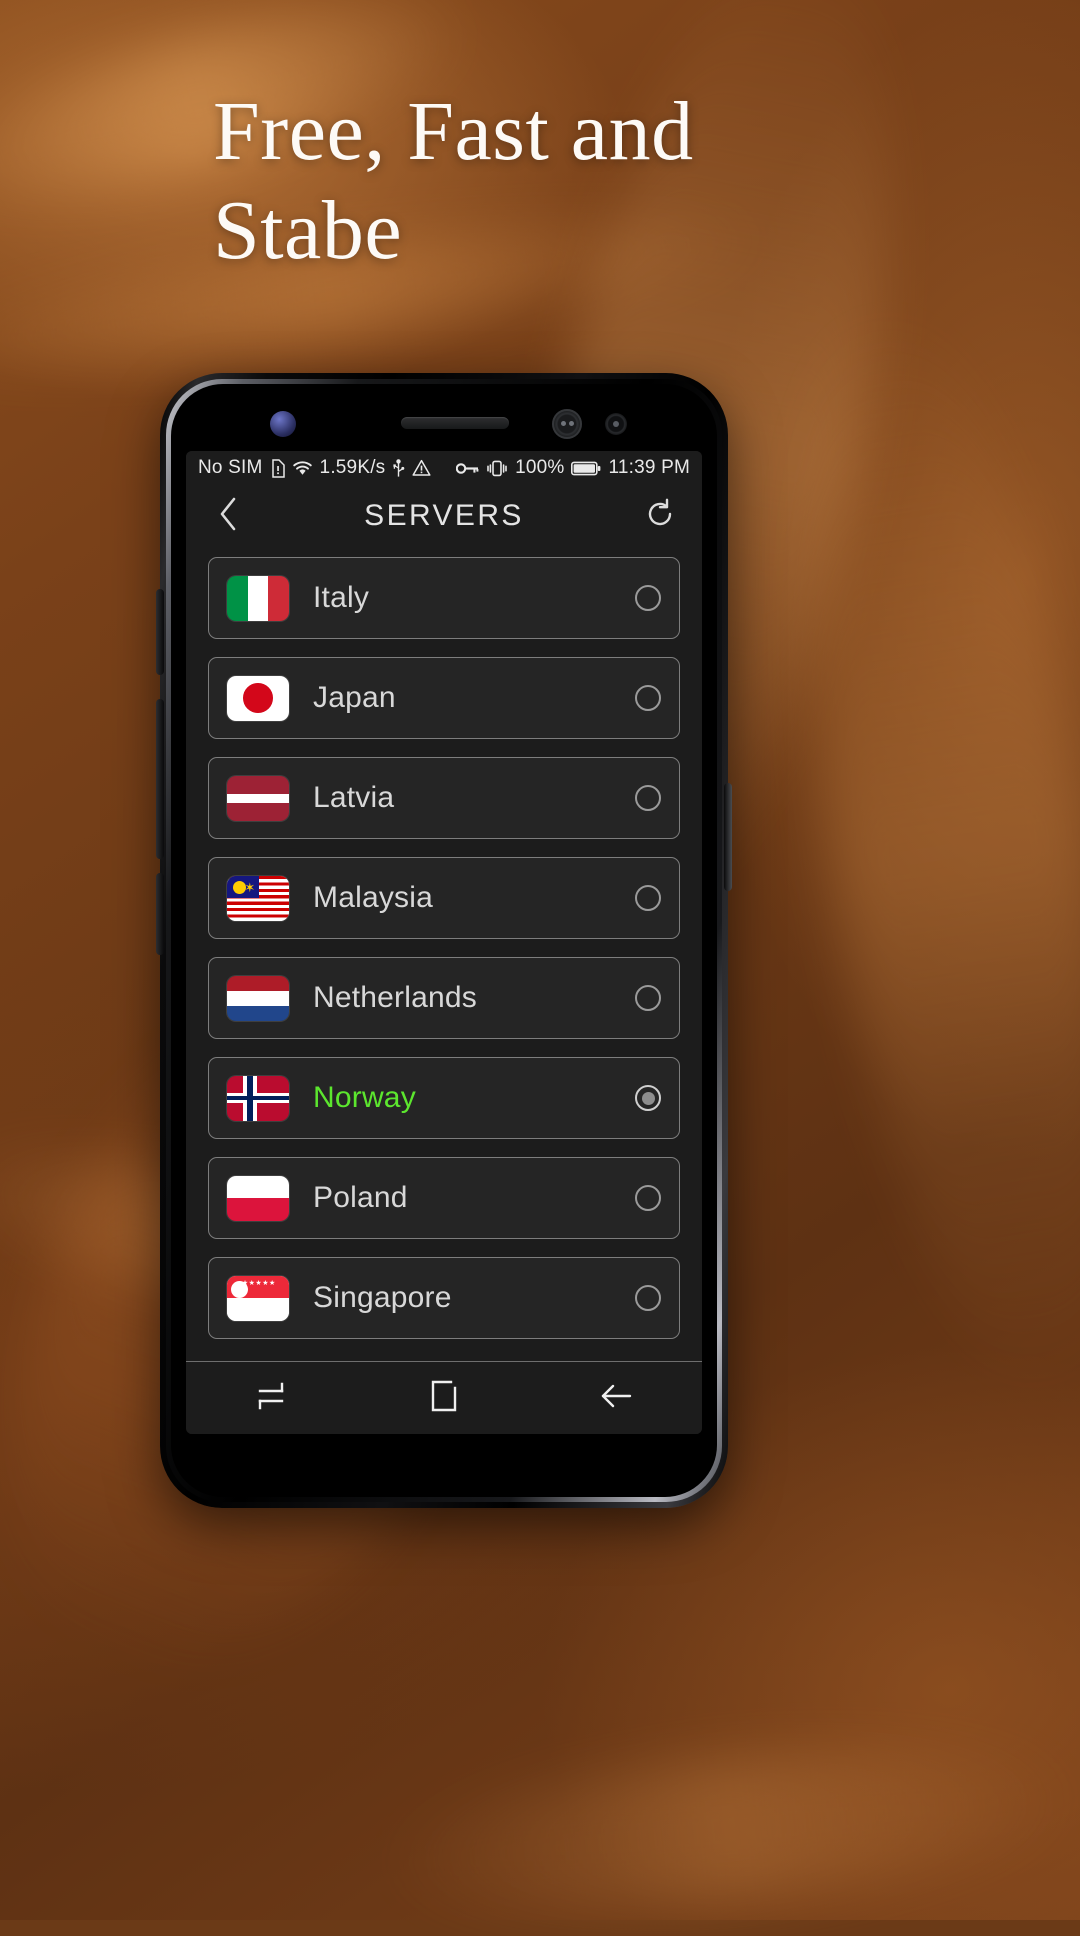 Image resolution: width=1080 pixels, height=1936 pixels. Describe the element at coordinates (563, 181) in the screenshot. I see `headline: Free, Fast and Stabe` at that location.